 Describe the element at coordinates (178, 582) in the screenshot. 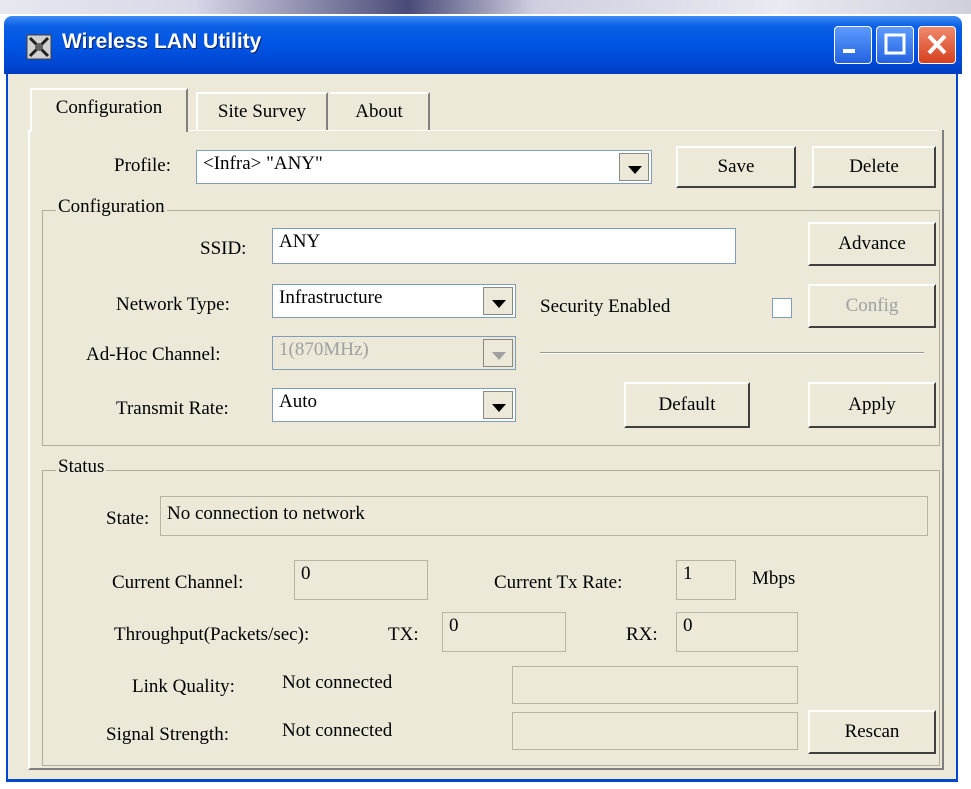

I see `current-channel-label: Current Channel:` at that location.